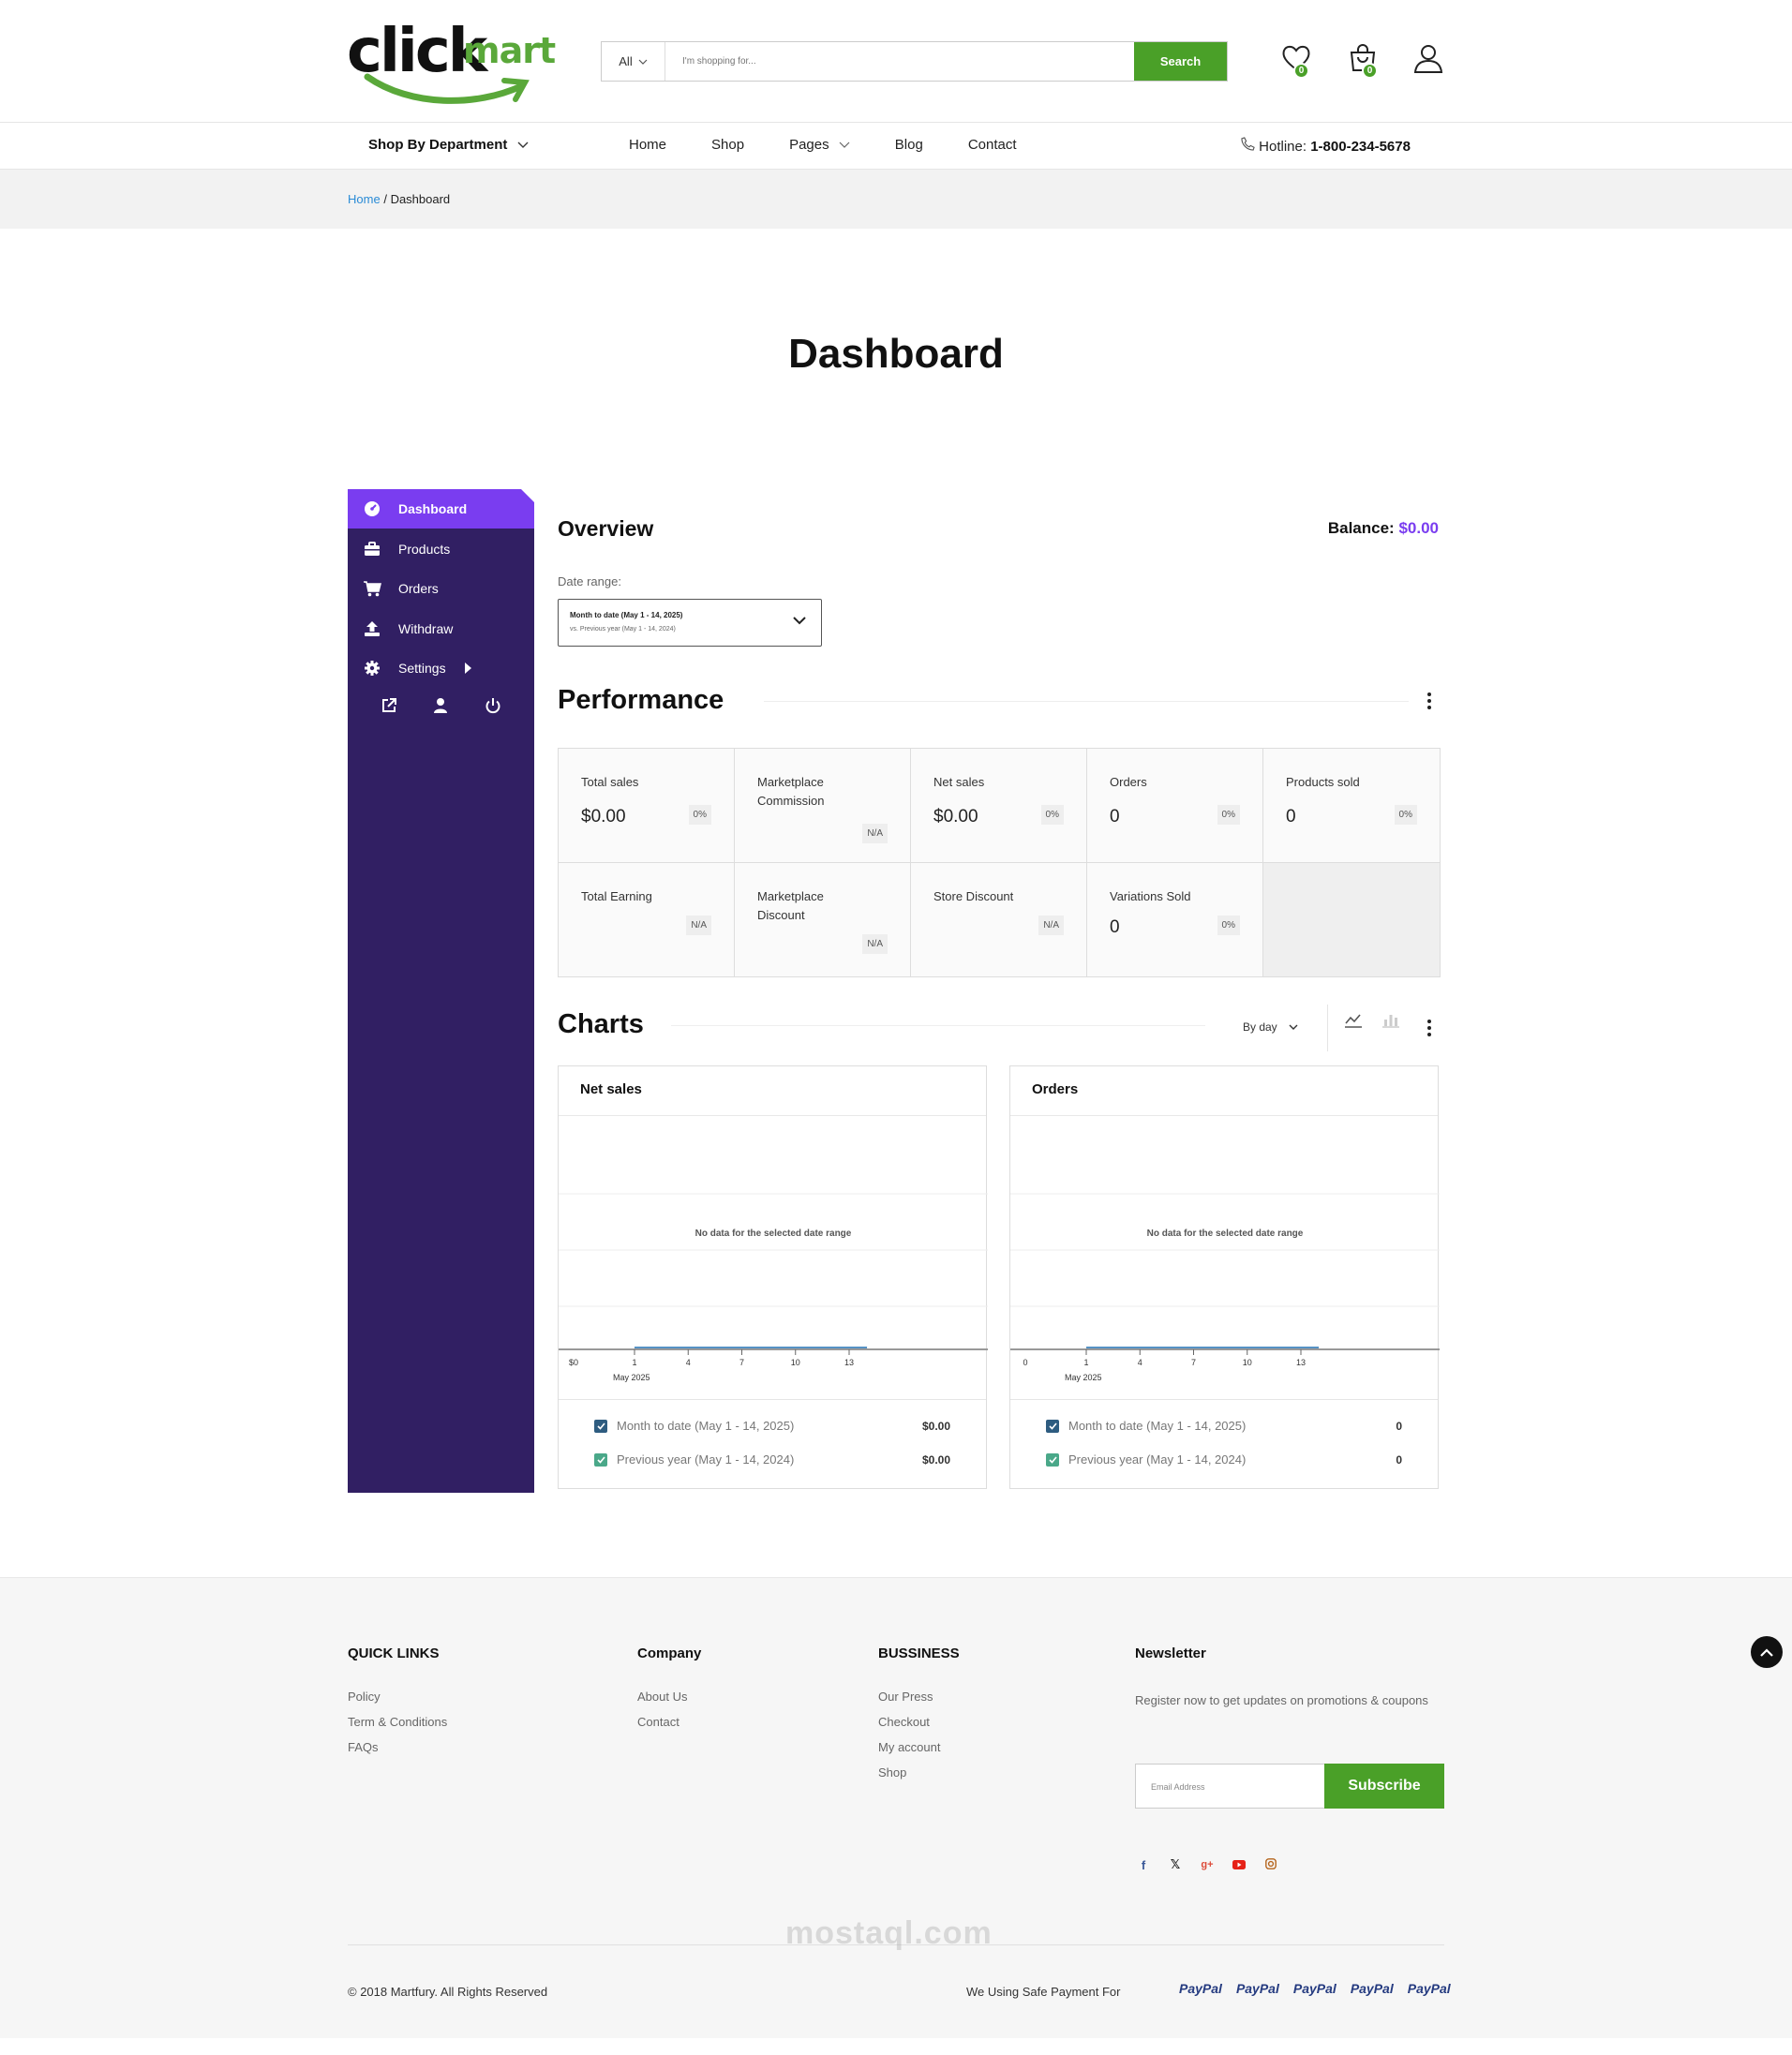 The width and height of the screenshot is (1792, 2055). I want to click on breadcrumb-home-link: Home, so click(364, 199).